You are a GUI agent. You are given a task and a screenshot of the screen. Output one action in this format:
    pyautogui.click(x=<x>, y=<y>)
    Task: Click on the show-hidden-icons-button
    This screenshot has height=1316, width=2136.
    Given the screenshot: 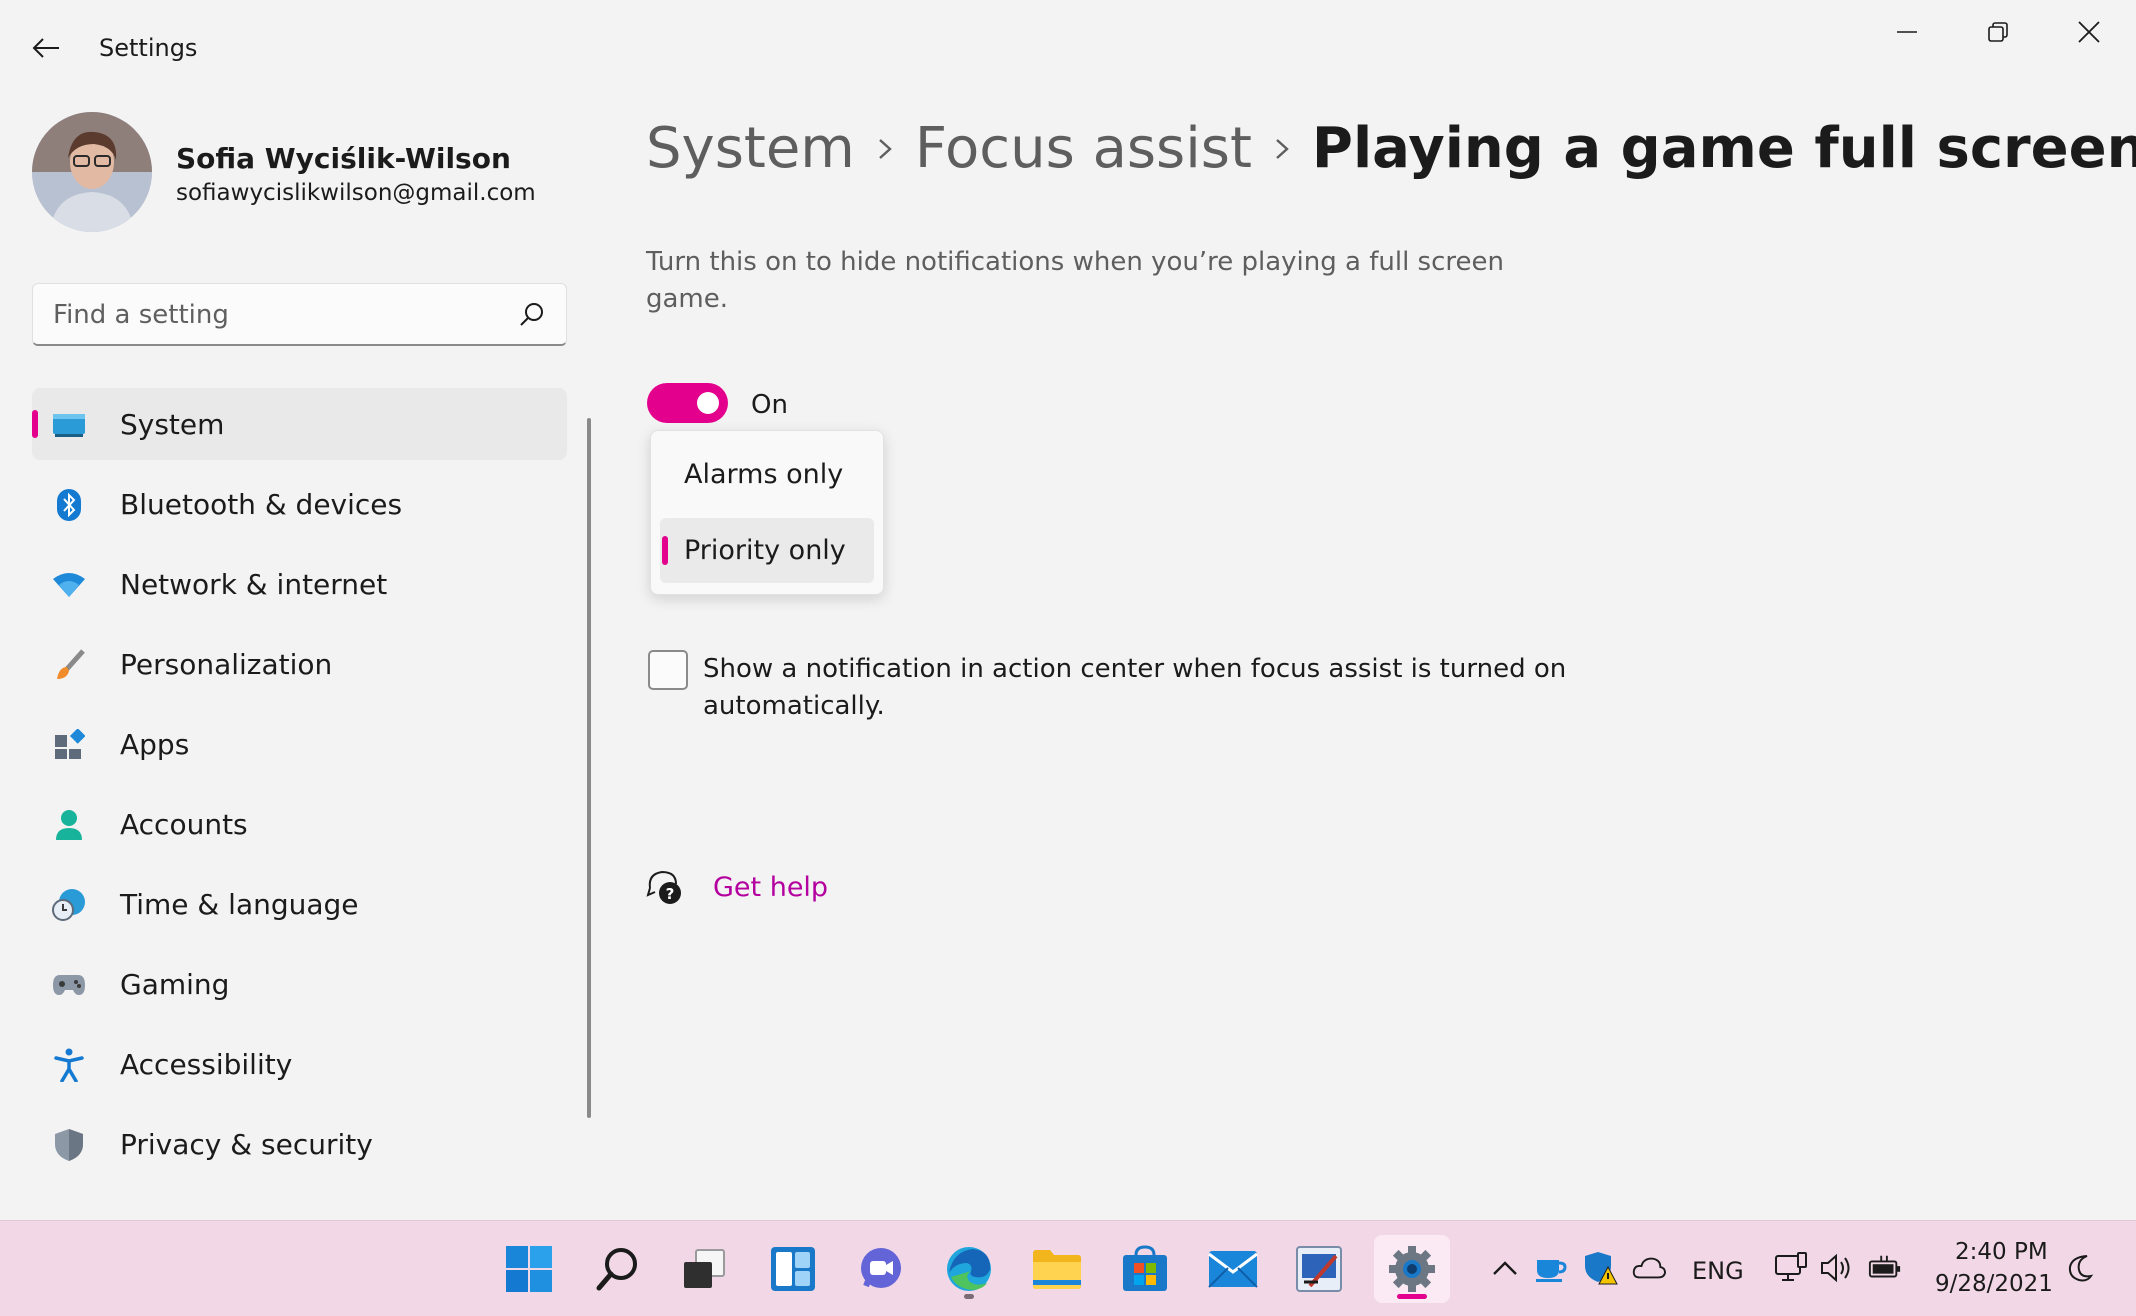 What is the action you would take?
    pyautogui.click(x=1505, y=1268)
    